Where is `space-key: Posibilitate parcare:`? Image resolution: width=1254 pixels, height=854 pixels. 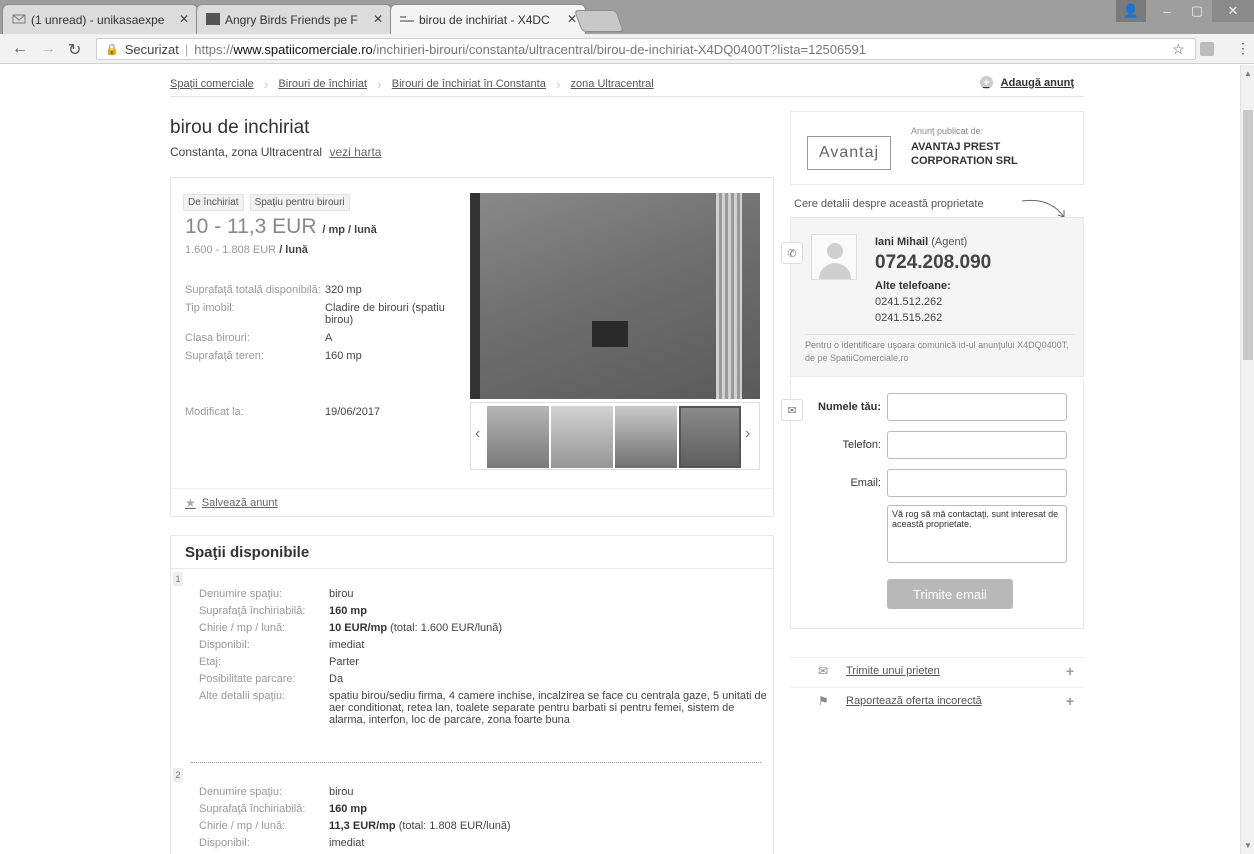 space-key: Posibilitate parcare: is located at coordinates (247, 679).